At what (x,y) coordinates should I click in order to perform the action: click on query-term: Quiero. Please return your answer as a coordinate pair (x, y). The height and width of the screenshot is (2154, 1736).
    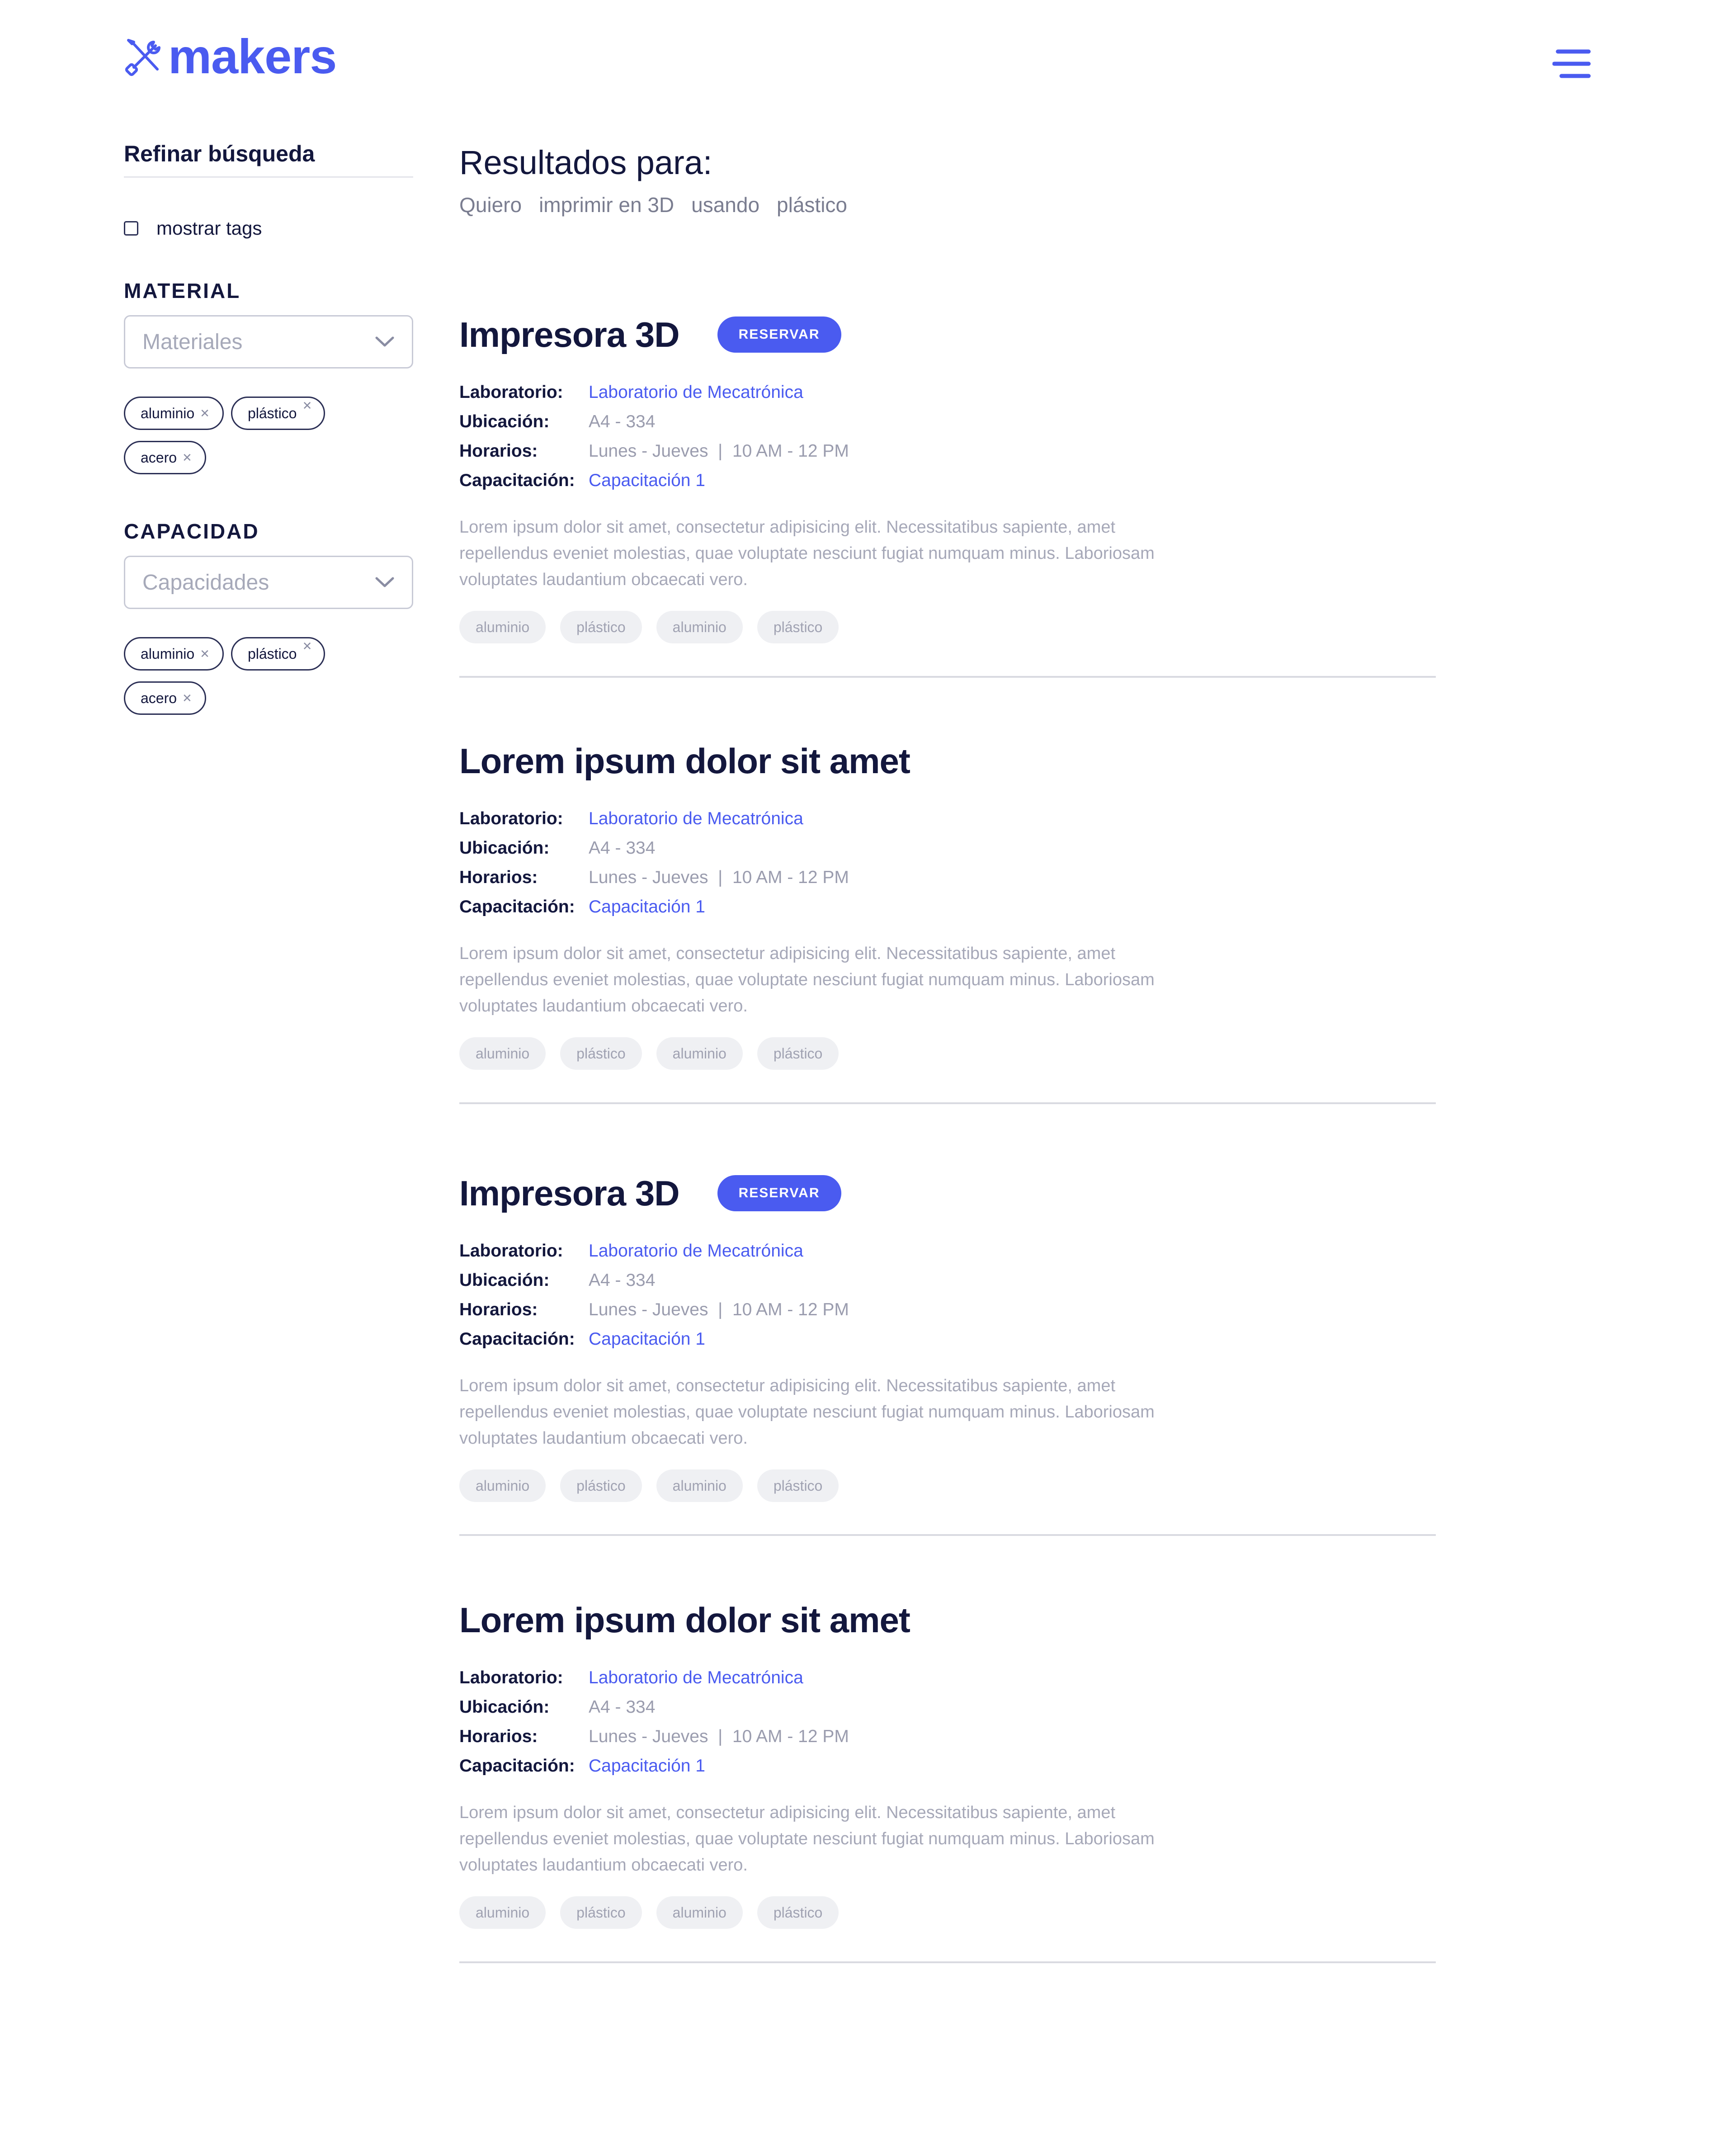
    Looking at the image, I should click on (491, 205).